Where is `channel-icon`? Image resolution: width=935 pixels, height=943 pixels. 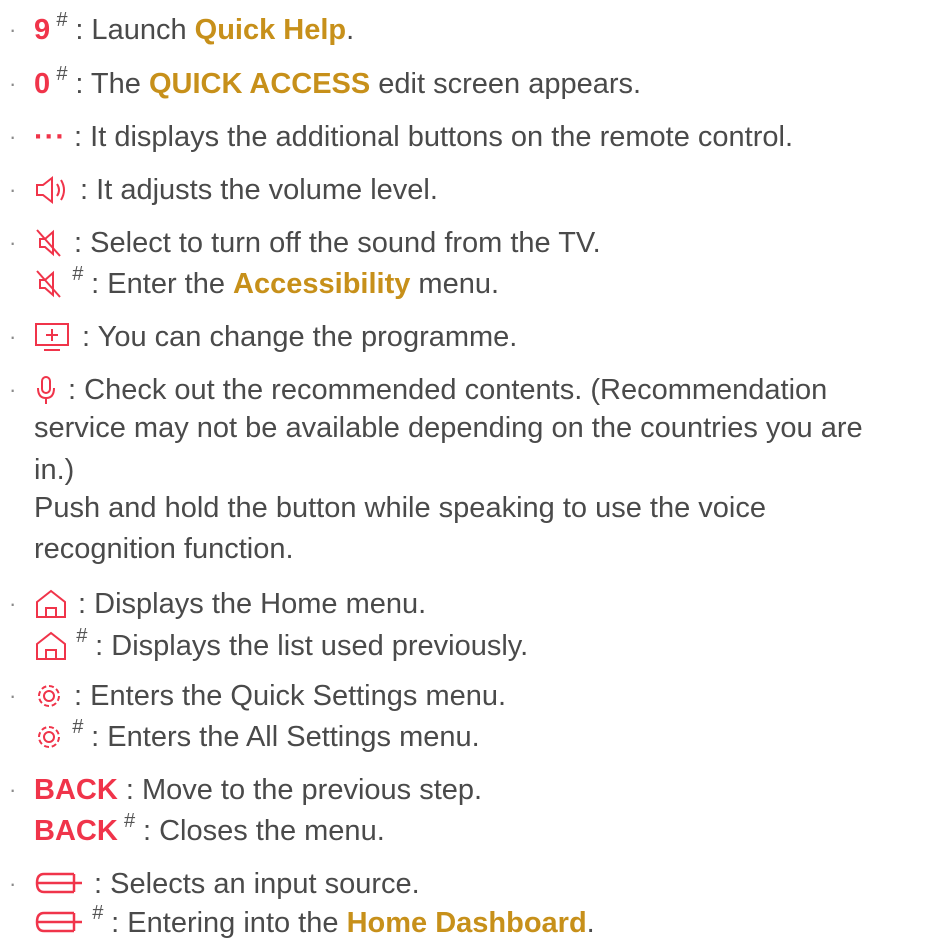
channel-icon is located at coordinates (53, 337).